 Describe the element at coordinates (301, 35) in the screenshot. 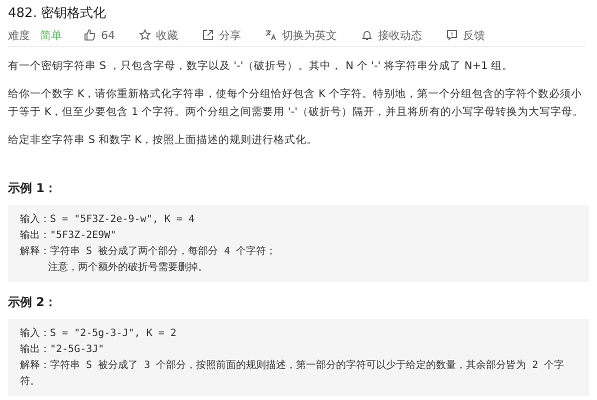

I see `translate-button: 切换为英文` at that location.